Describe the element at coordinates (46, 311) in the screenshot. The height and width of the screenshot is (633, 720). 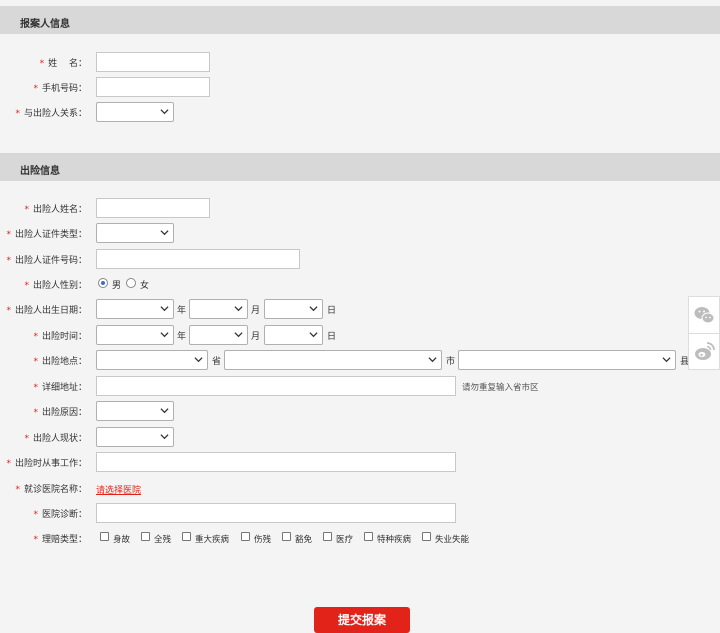
I see `field-label: * 出险人出生日期：` at that location.